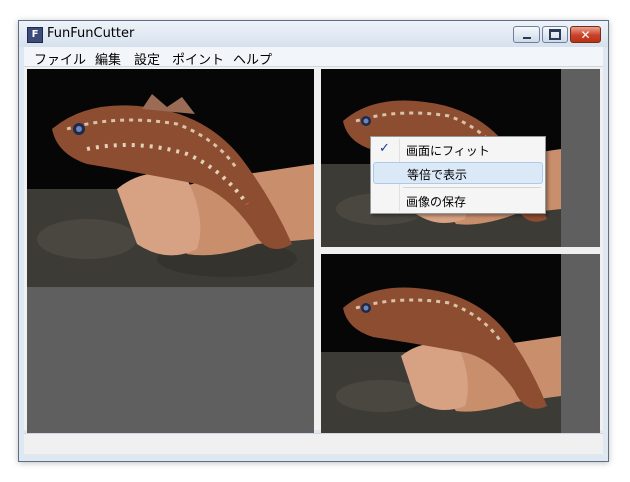 This screenshot has height=482, width=630. Describe the element at coordinates (384, 148) in the screenshot. I see `check-icon: ✓` at that location.